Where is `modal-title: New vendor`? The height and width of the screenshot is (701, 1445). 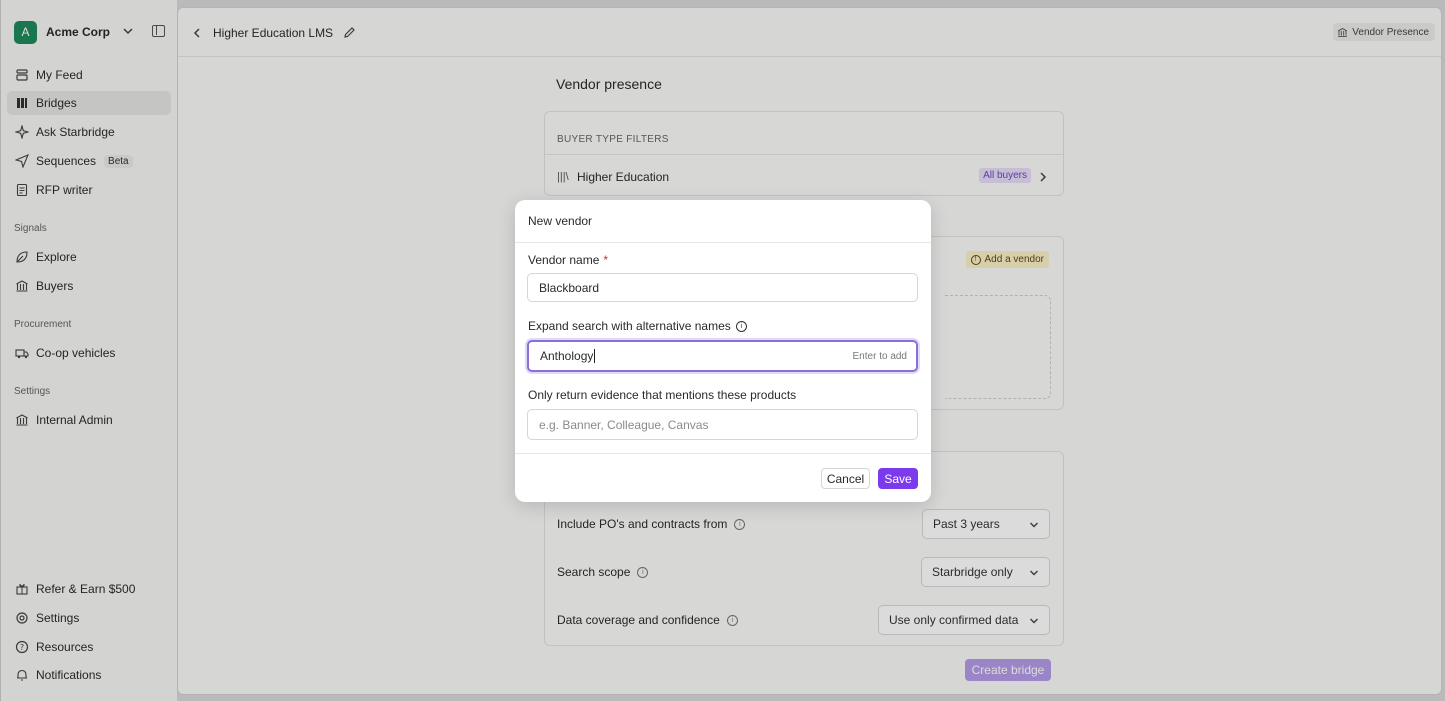
modal-title: New vendor is located at coordinates (560, 221).